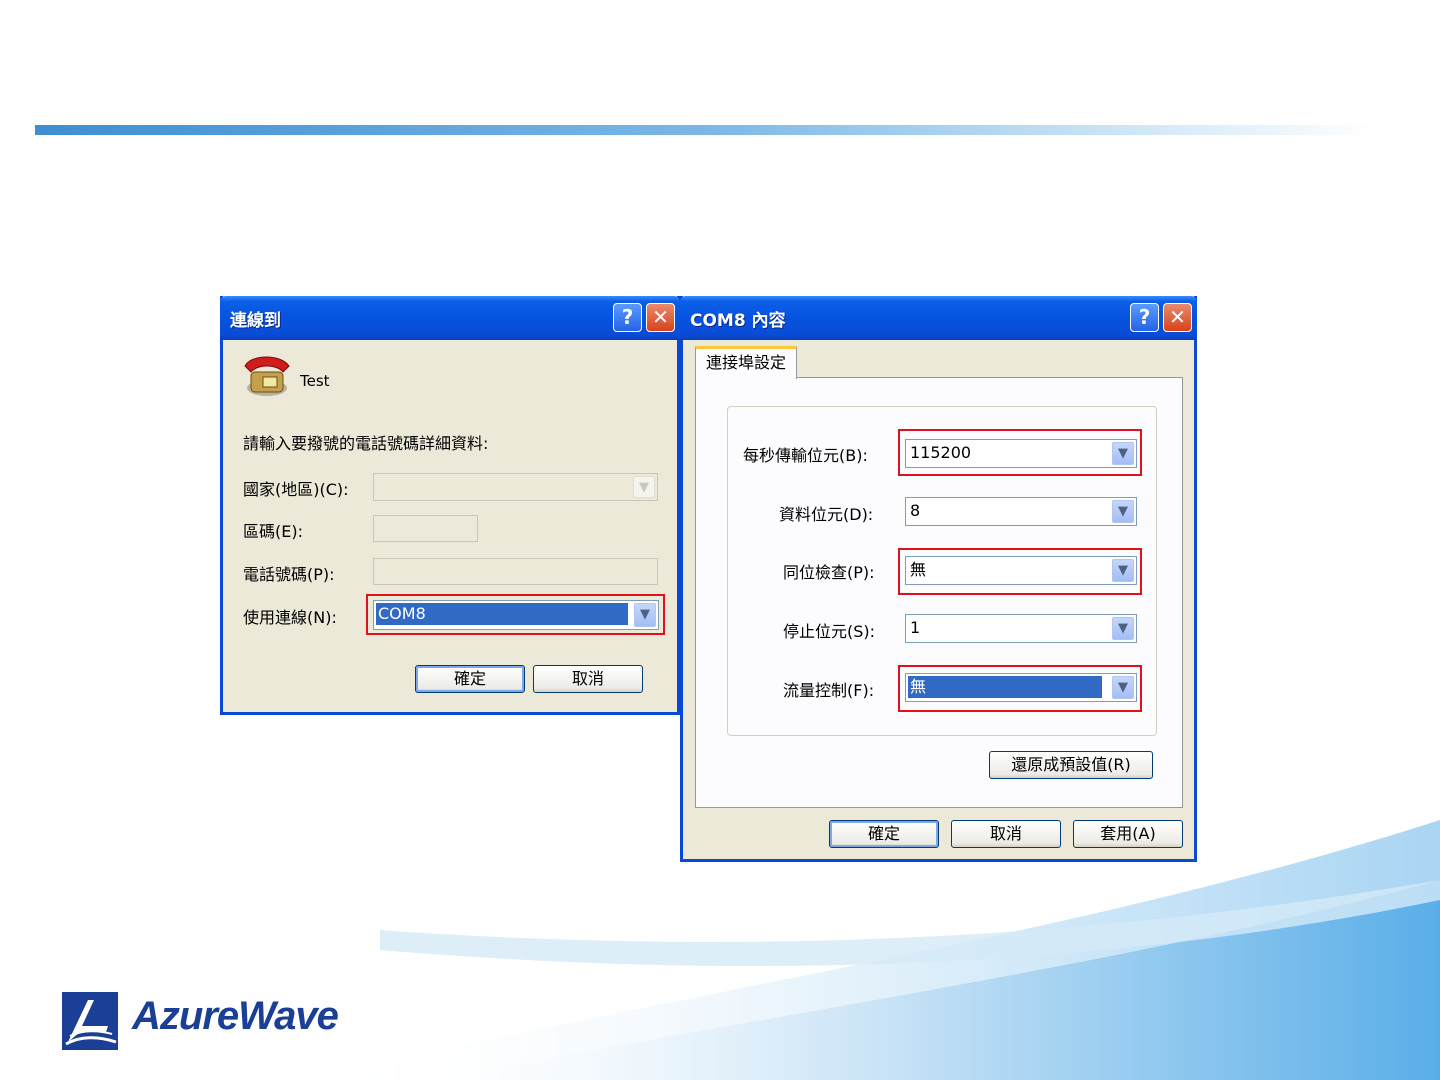  Describe the element at coordinates (273, 531) in the screenshot. I see `area-code-label: 區碼(E):` at that location.